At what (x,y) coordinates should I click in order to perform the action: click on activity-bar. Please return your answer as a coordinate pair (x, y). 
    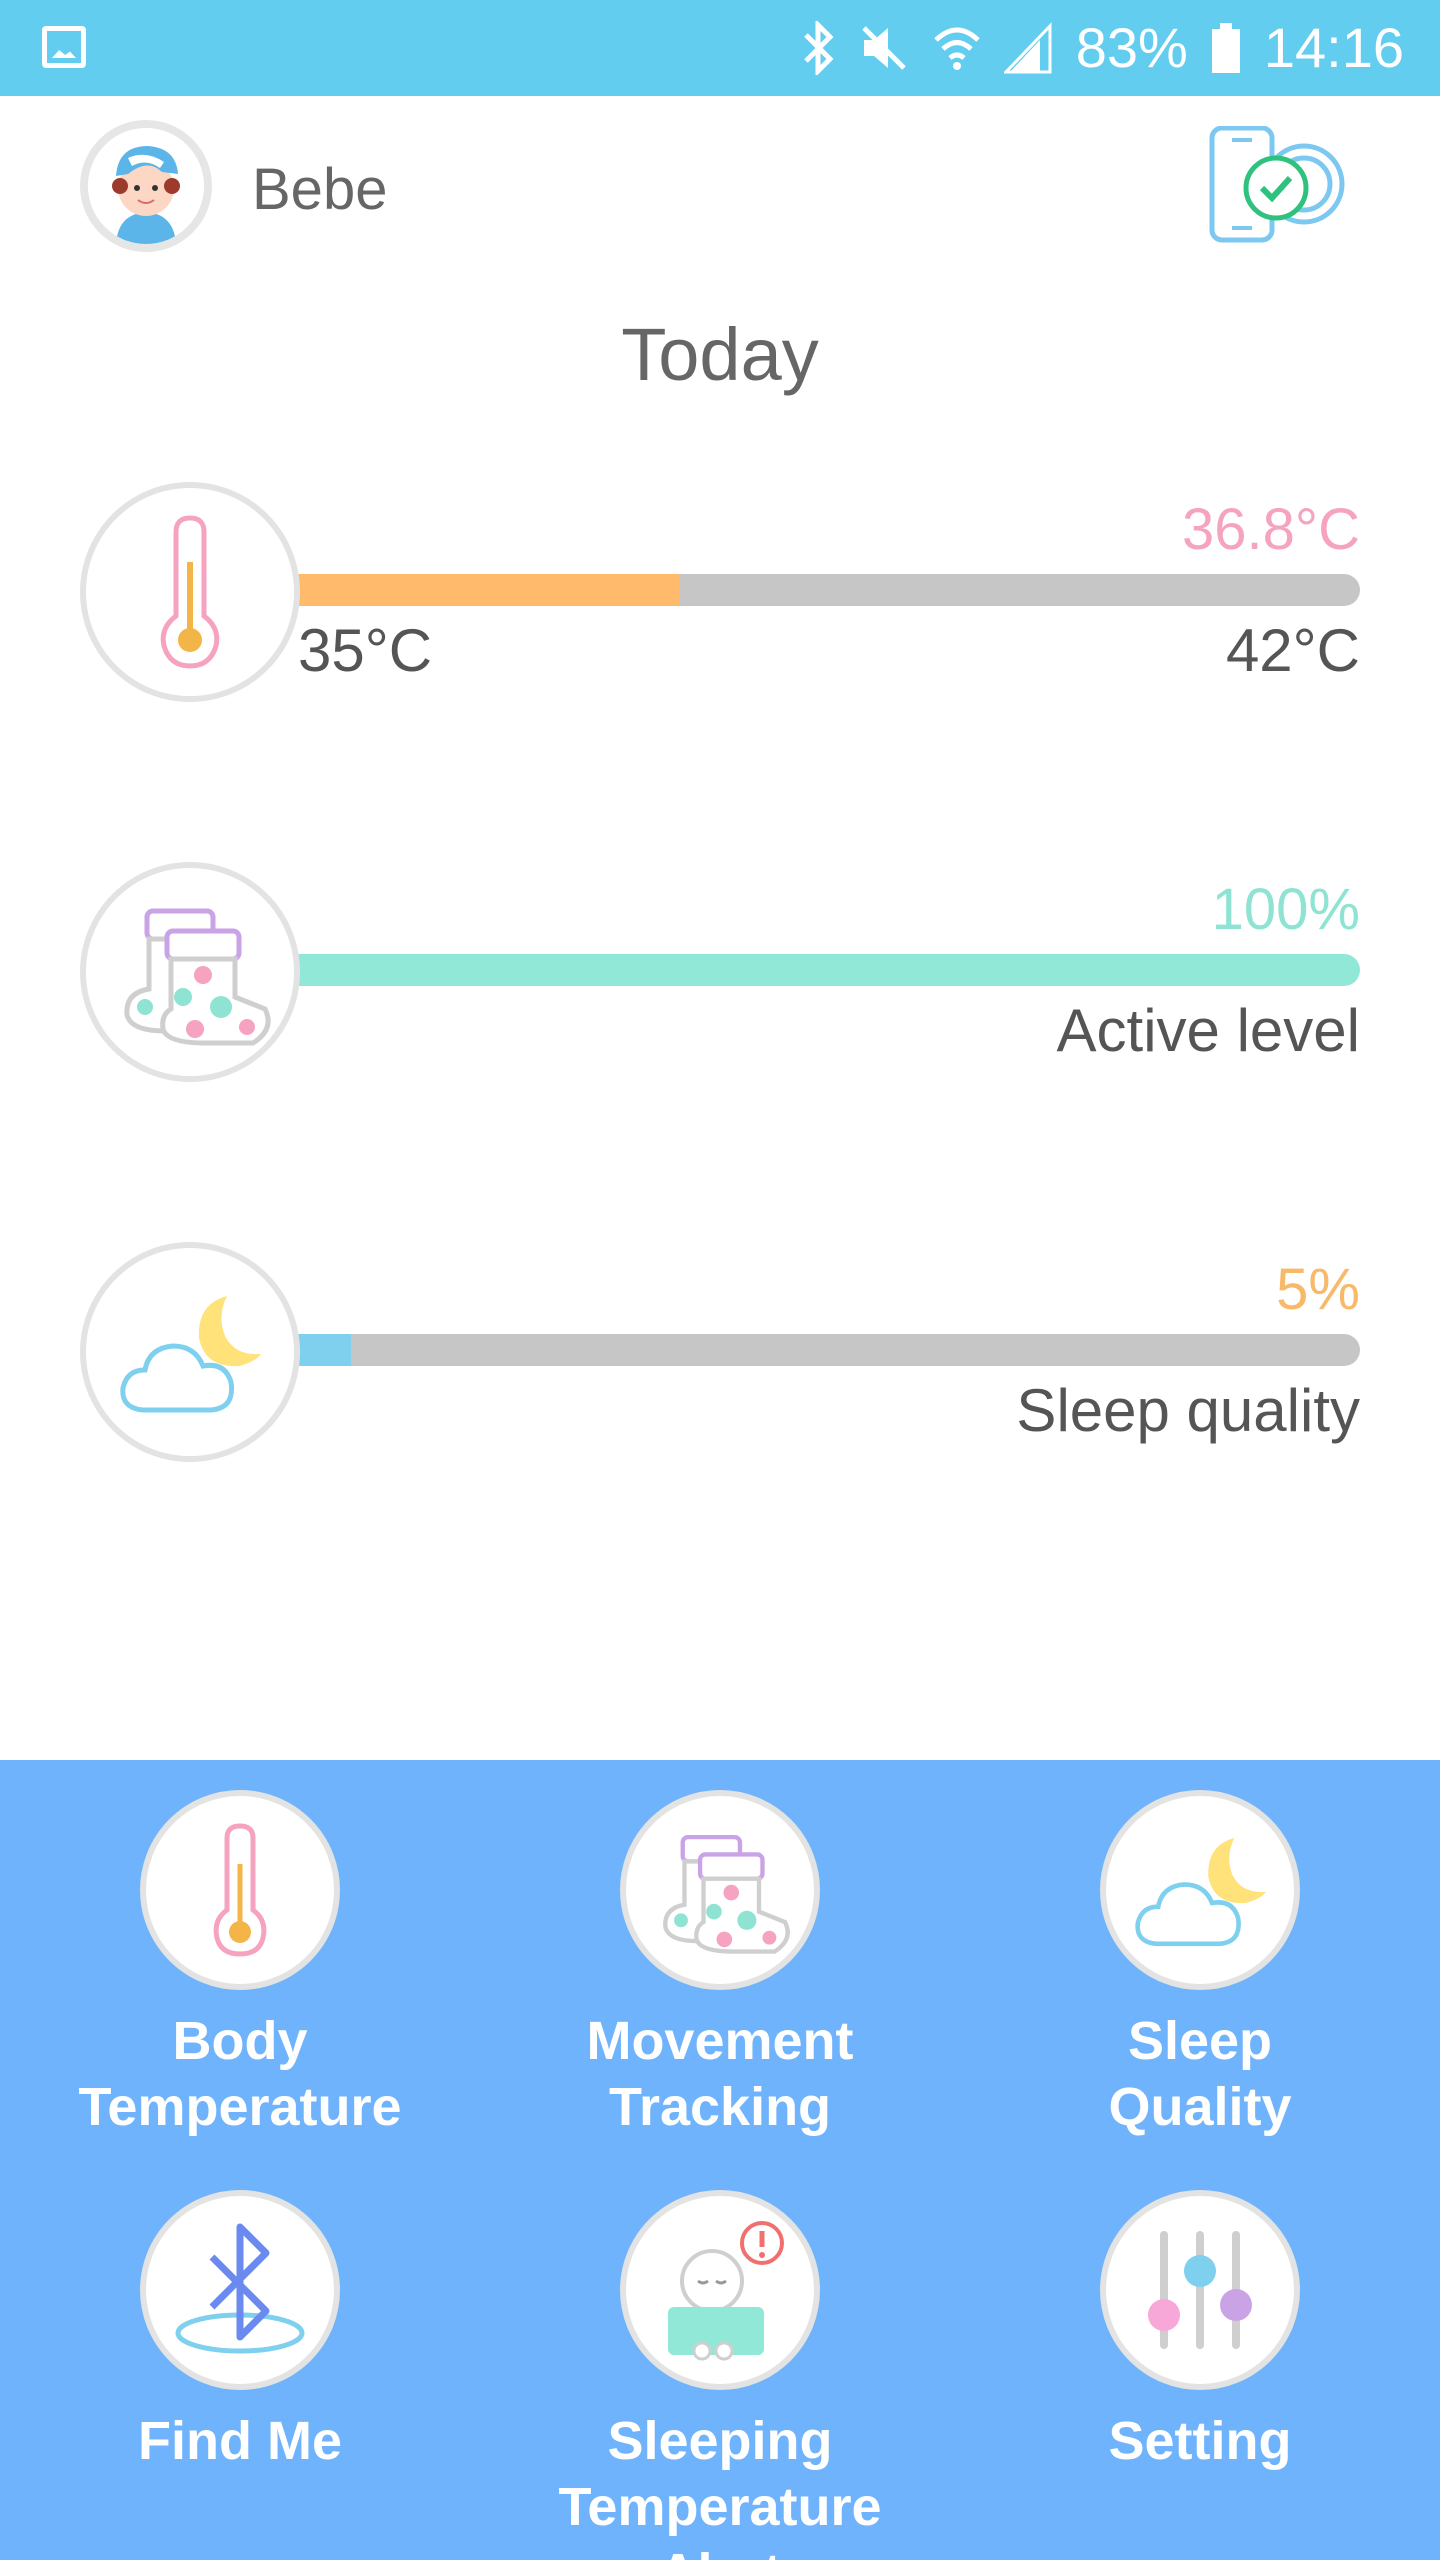
    Looking at the image, I should click on (829, 970).